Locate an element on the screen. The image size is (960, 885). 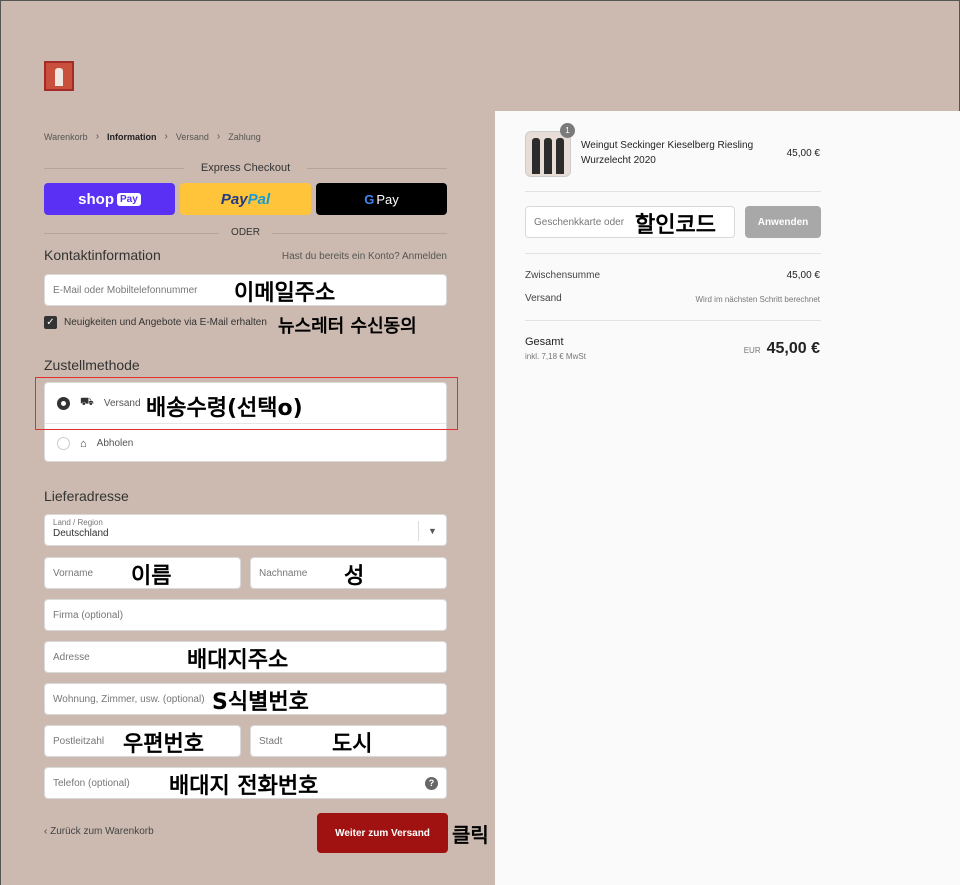
email-placeholder: E-Mail oder Mobiltelefonnummer is located at coordinates (125, 290).